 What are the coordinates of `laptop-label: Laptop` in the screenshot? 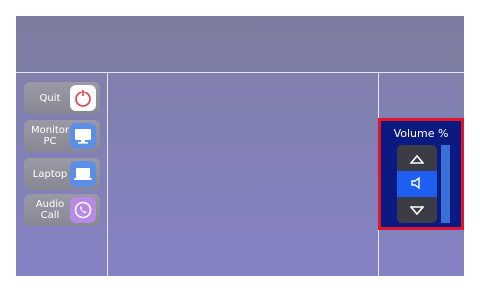 It's located at (50, 174).